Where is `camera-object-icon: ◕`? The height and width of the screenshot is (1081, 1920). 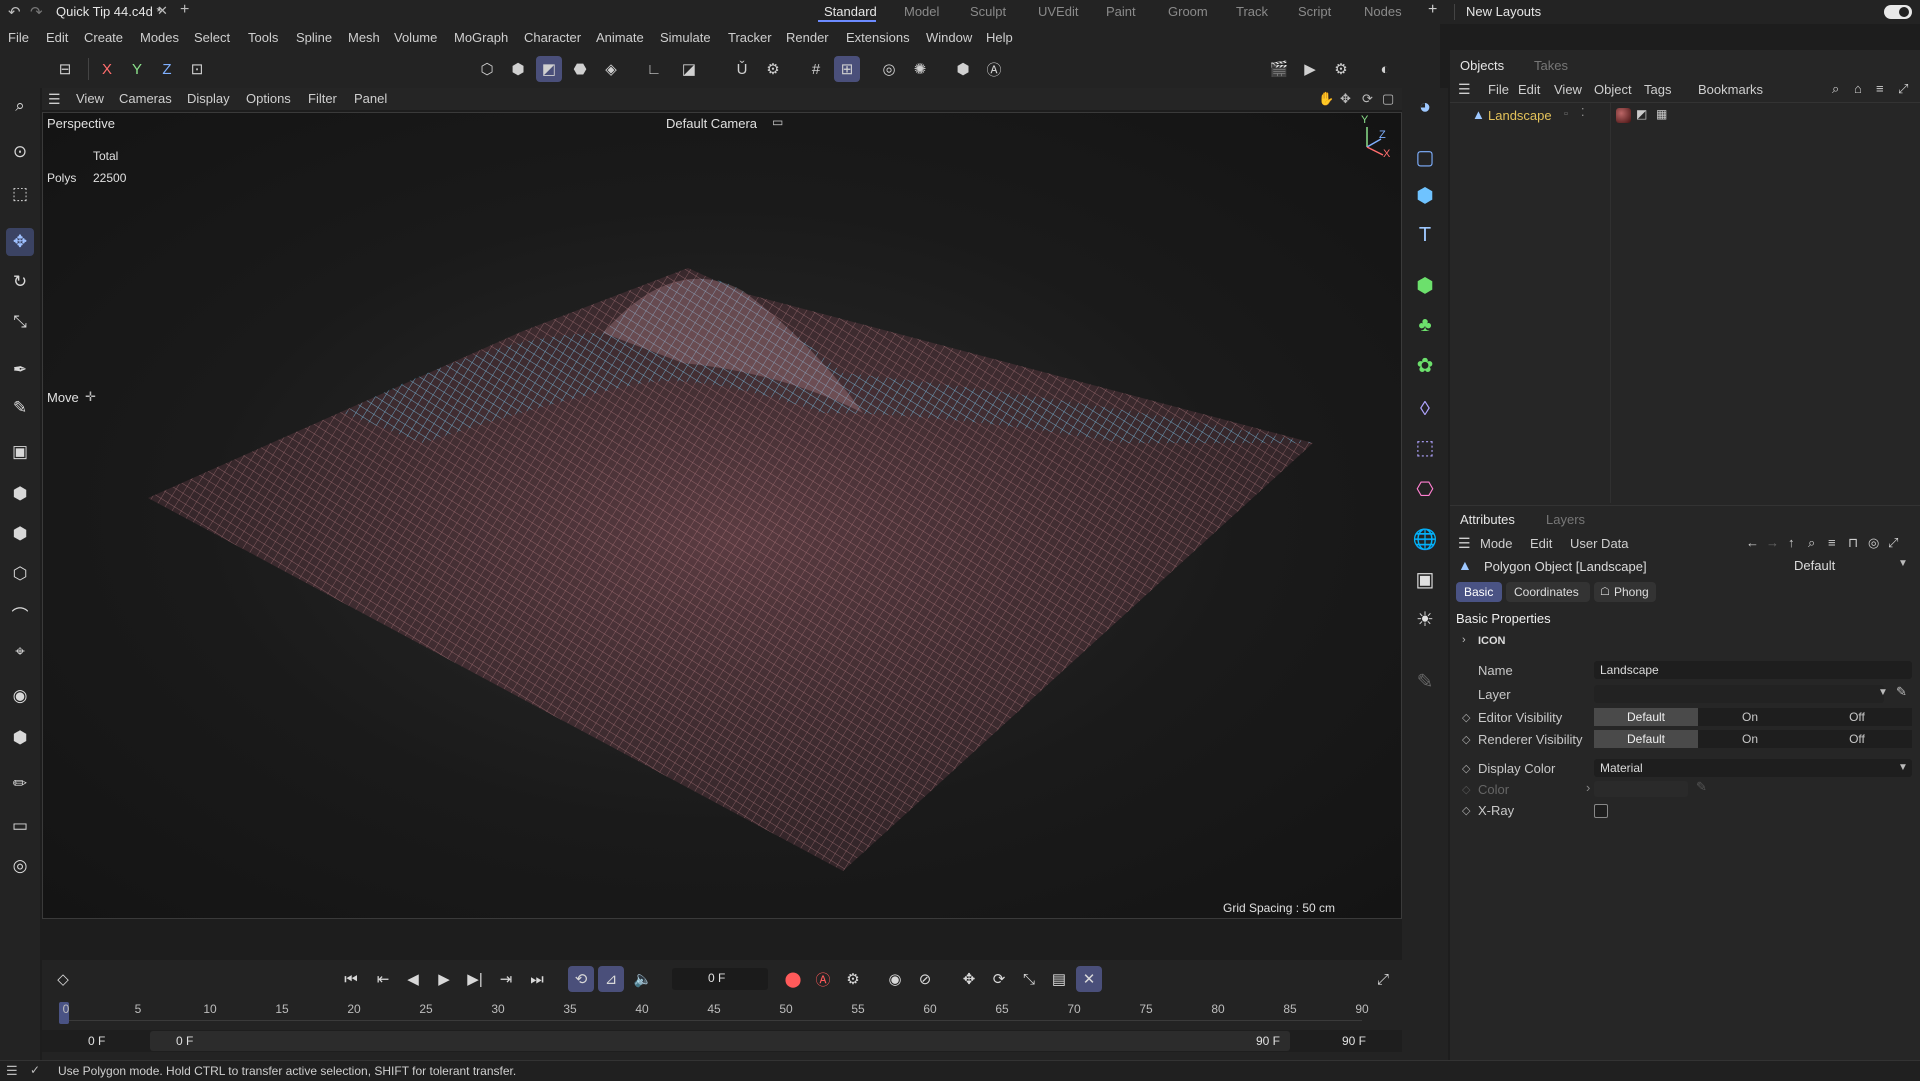
camera-object-icon: ◕ is located at coordinates (1425, 107).